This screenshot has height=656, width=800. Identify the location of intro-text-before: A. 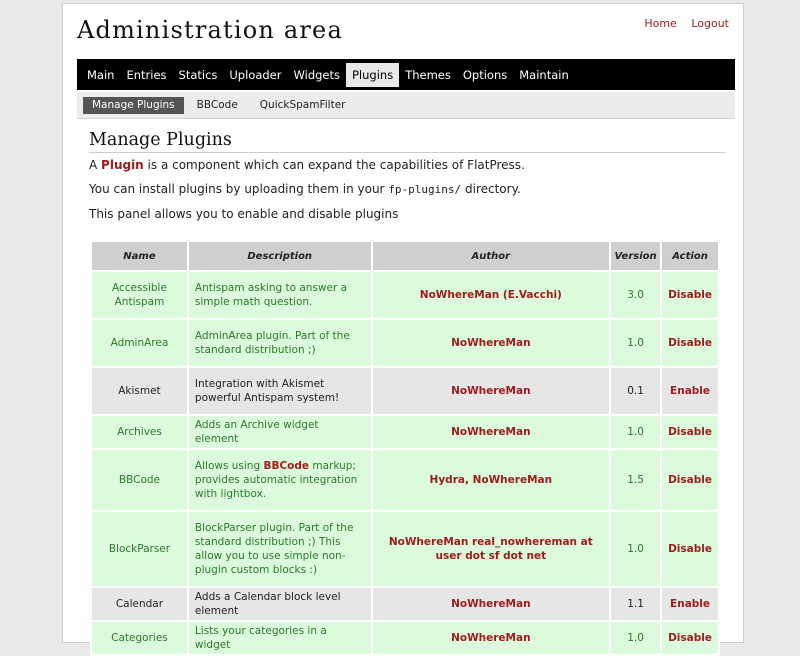
(95, 165).